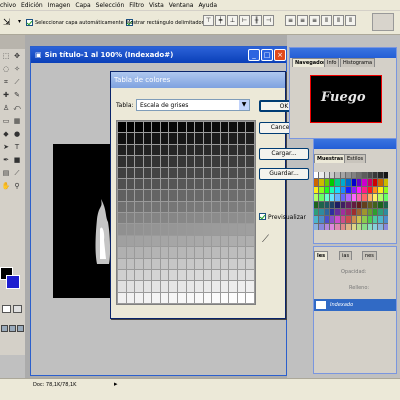 Image resolution: width=400 pixels, height=400 pixels. I want to click on tab-layers: les, so click(321, 255).